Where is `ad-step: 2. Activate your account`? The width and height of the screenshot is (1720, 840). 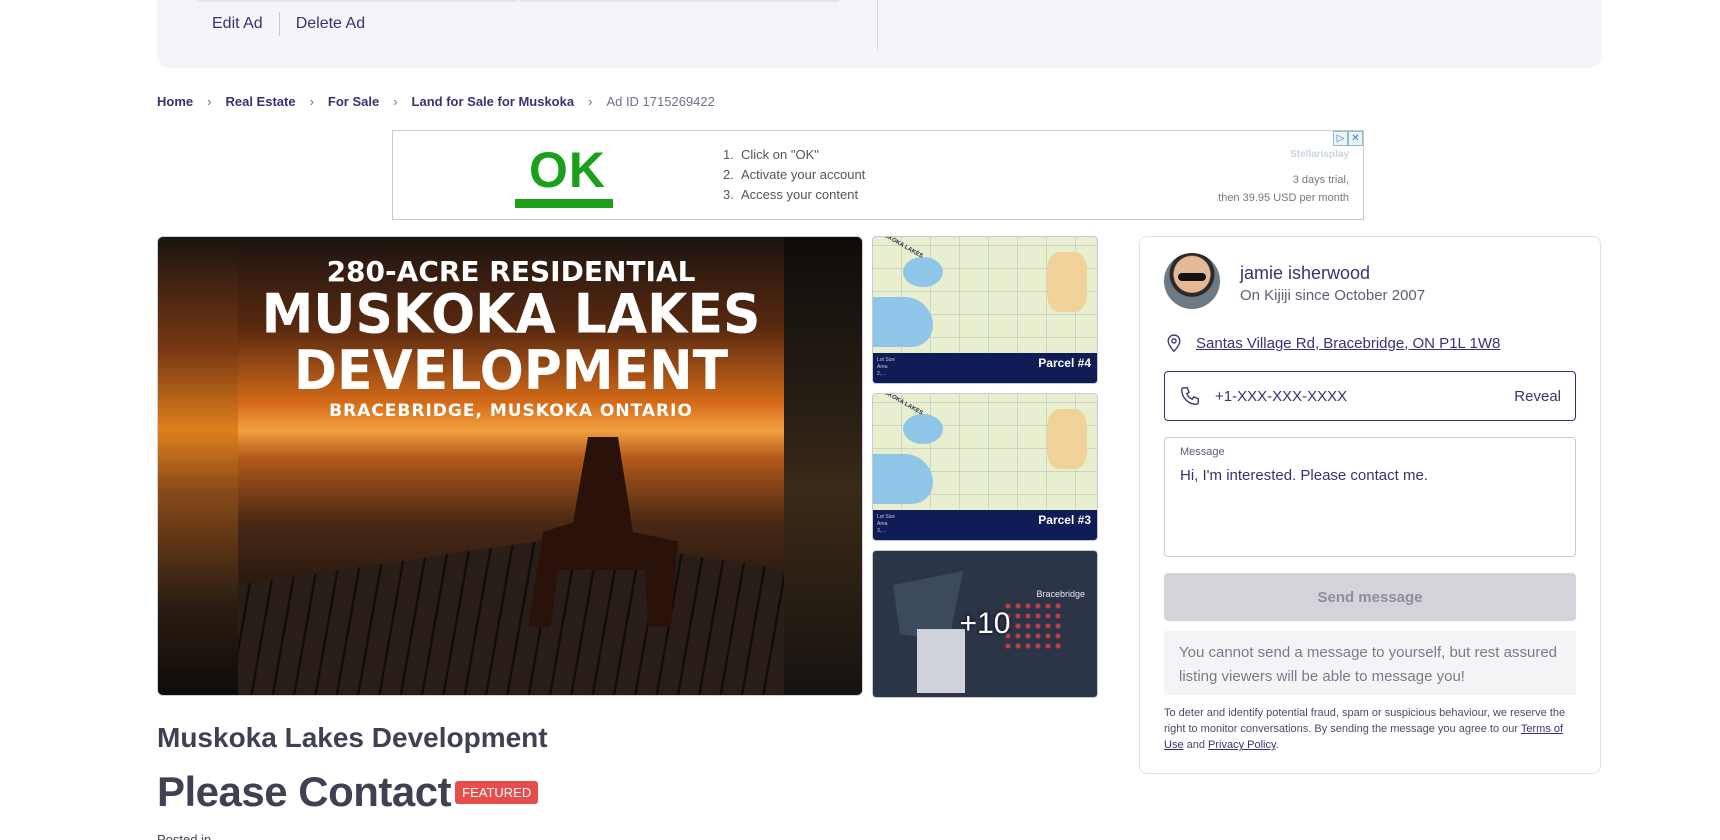 ad-step: 2. Activate your account is located at coordinates (794, 174).